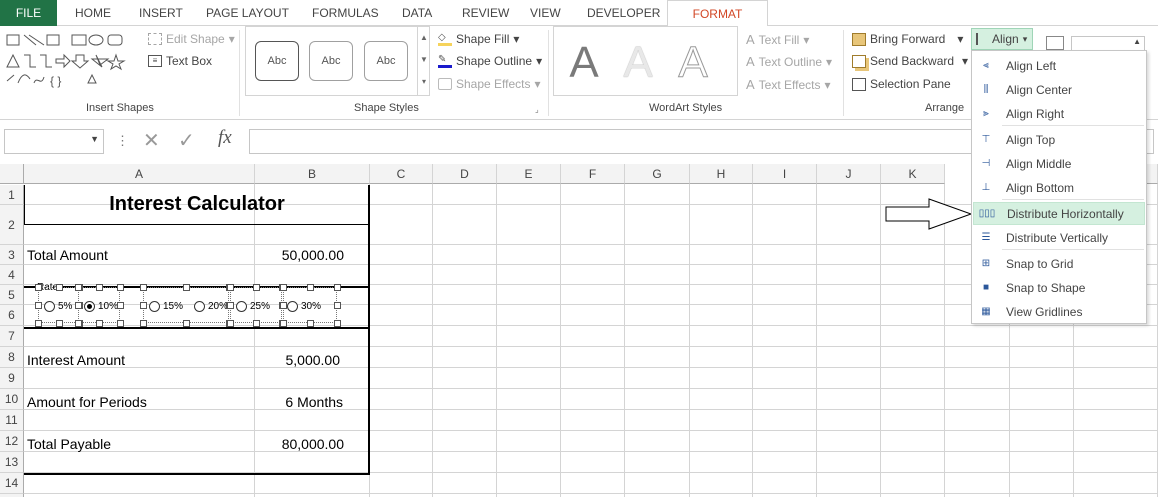 This screenshot has height=497, width=1158. Describe the element at coordinates (12, 420) in the screenshot. I see `row-header-11: 11` at that location.